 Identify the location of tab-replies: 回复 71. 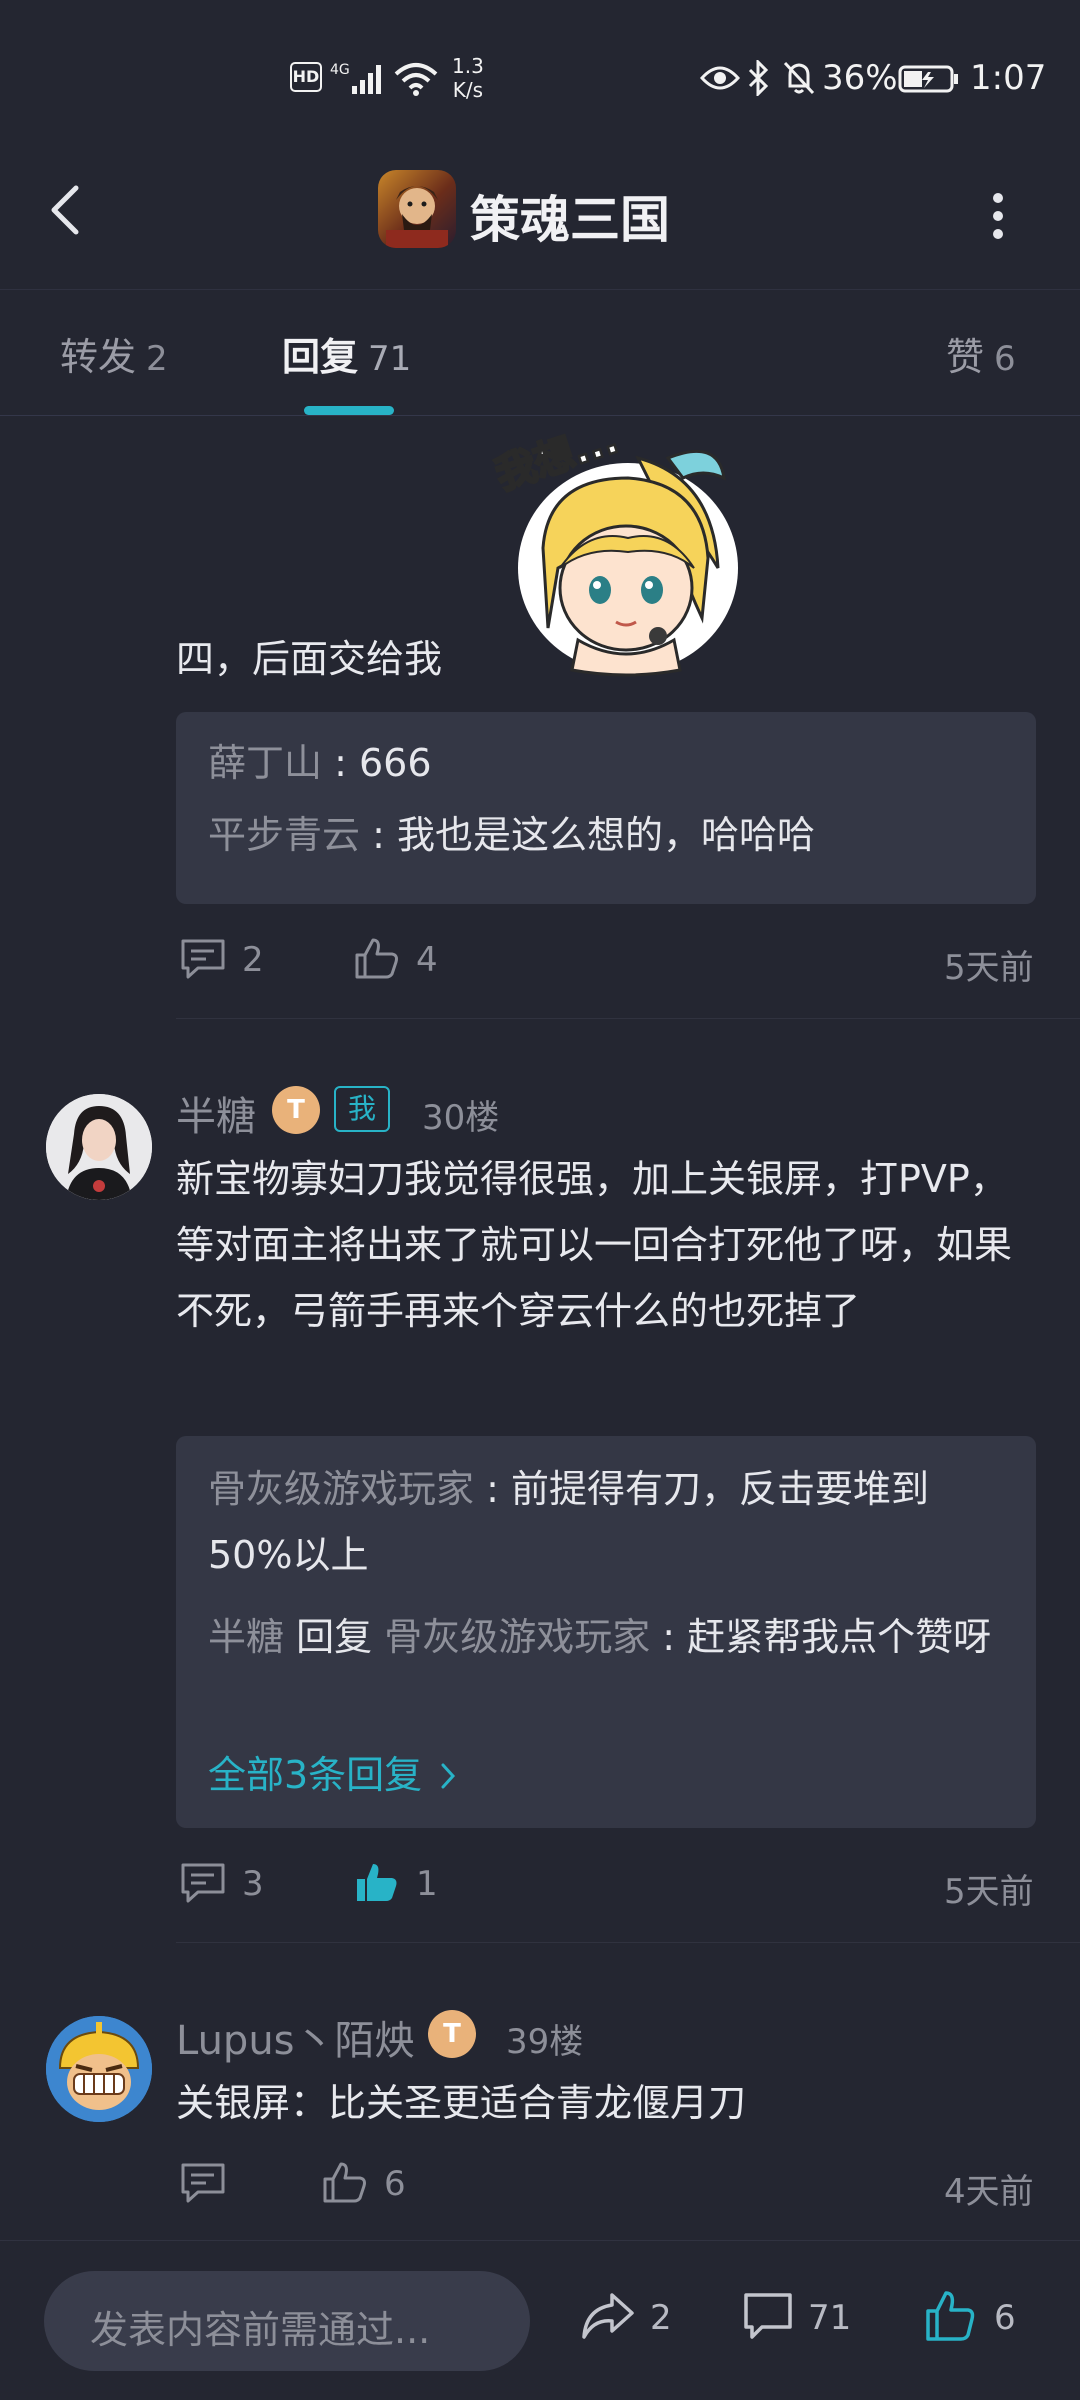
(346, 353).